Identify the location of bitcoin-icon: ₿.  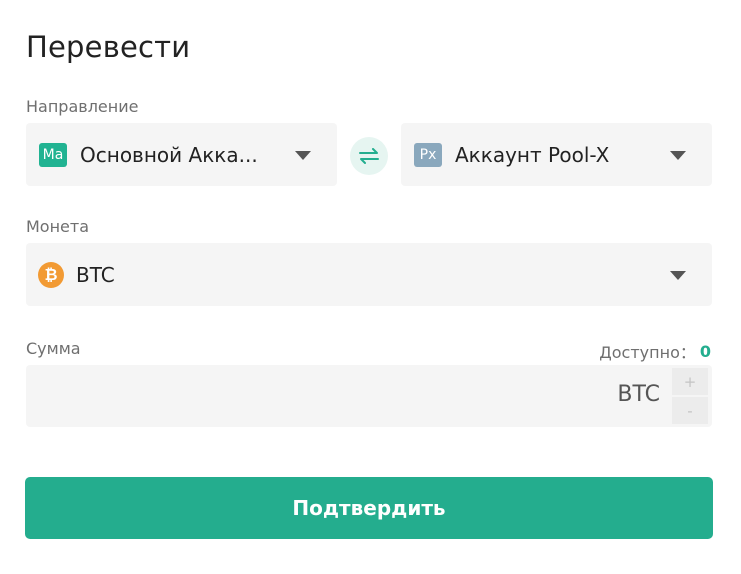
(51, 274).